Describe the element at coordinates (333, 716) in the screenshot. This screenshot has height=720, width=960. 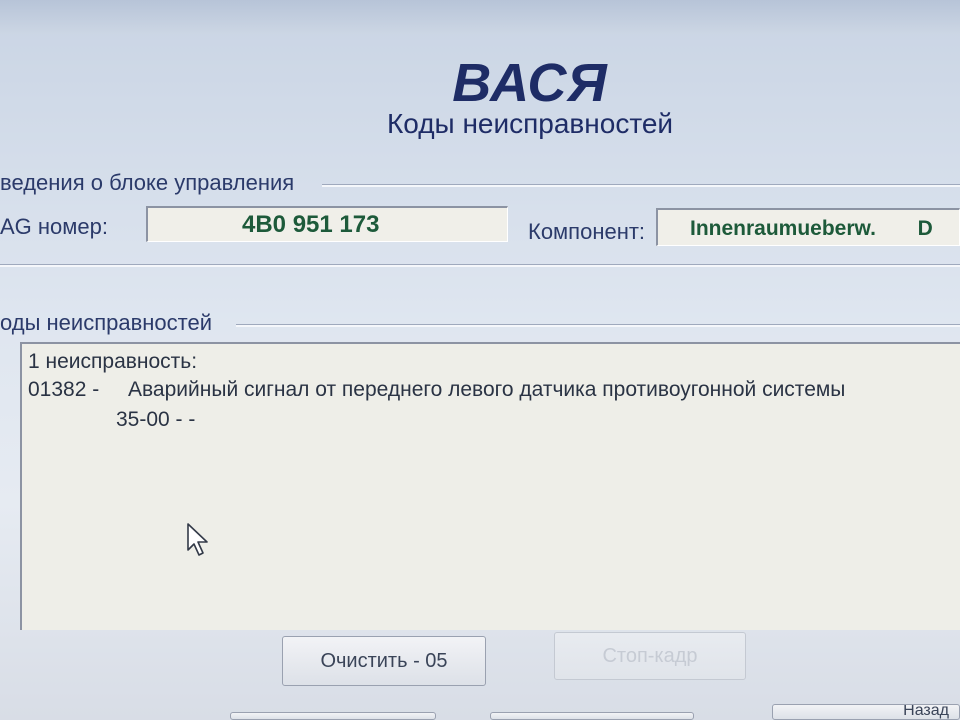
I see `bottom-button-left` at that location.